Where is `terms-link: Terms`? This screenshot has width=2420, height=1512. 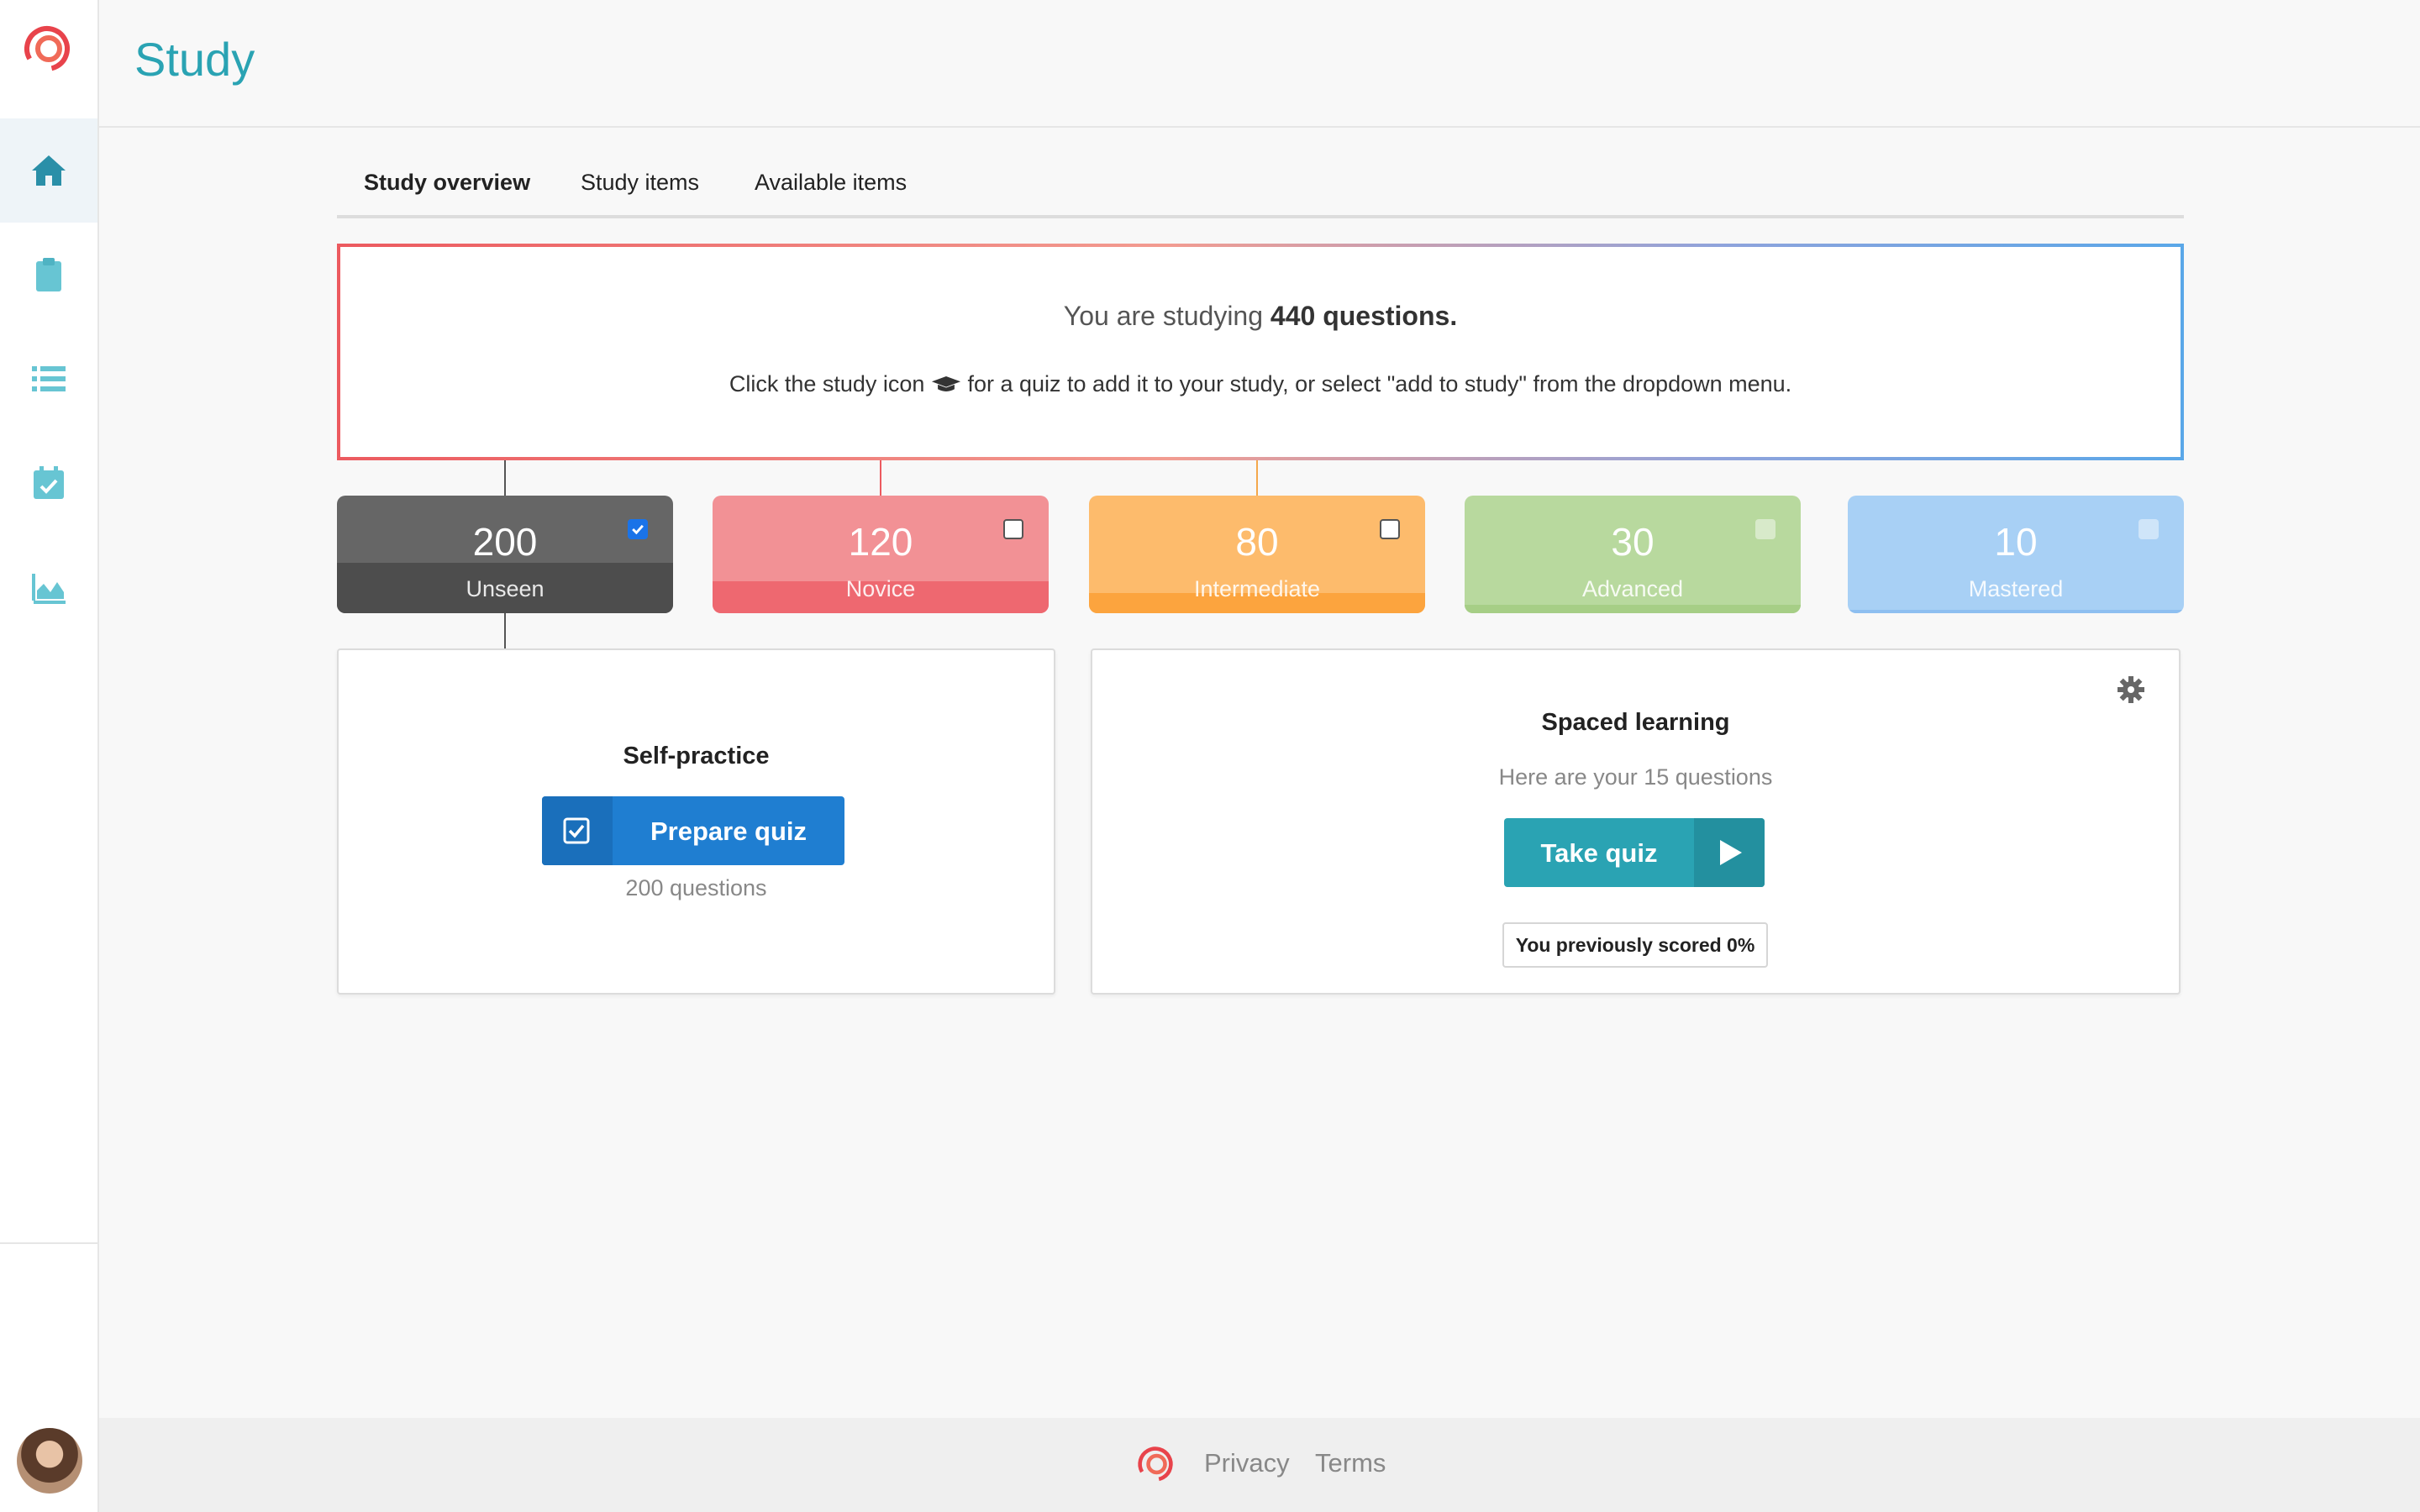 terms-link: Terms is located at coordinates (1350, 1463).